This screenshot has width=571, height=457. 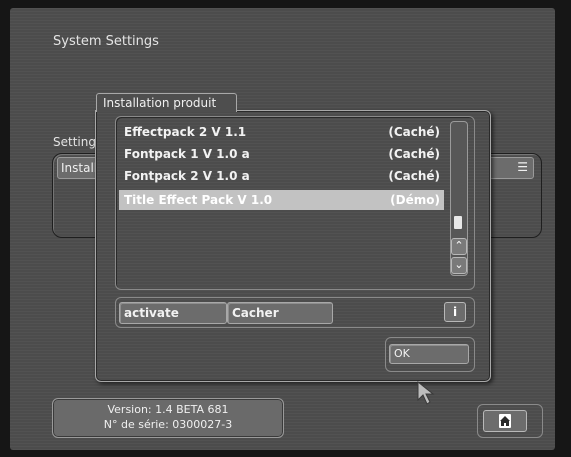 I want to click on setting-section-label: Setting, so click(x=74, y=142).